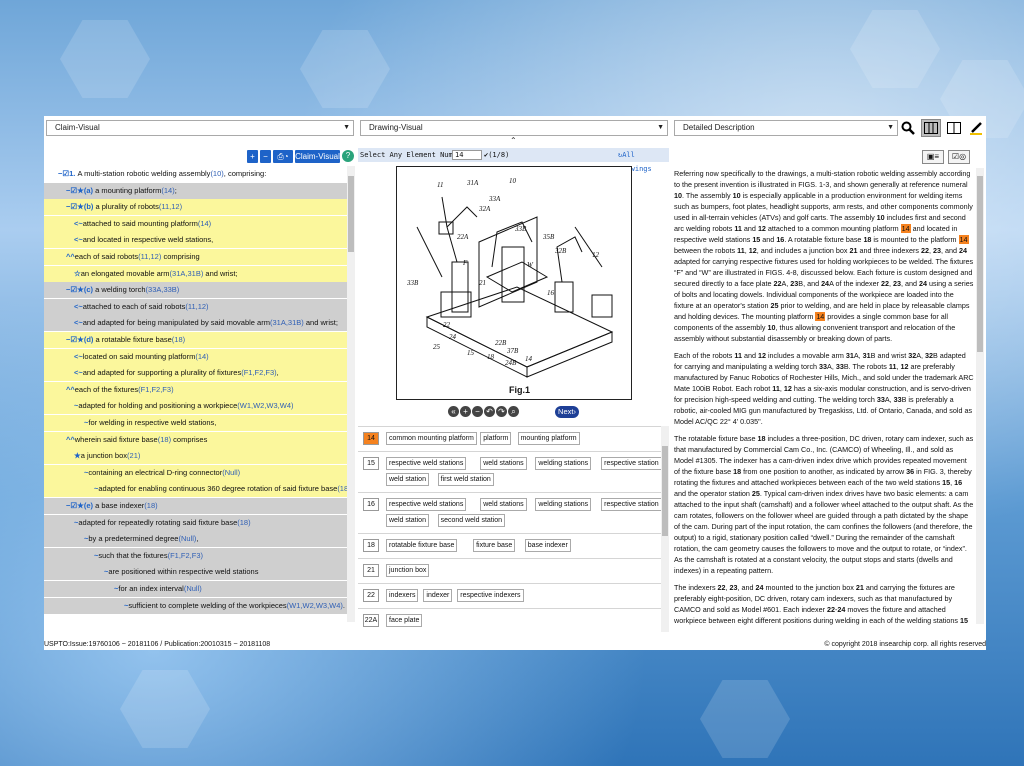  I want to click on first-page-icon: «, so click(453, 411).